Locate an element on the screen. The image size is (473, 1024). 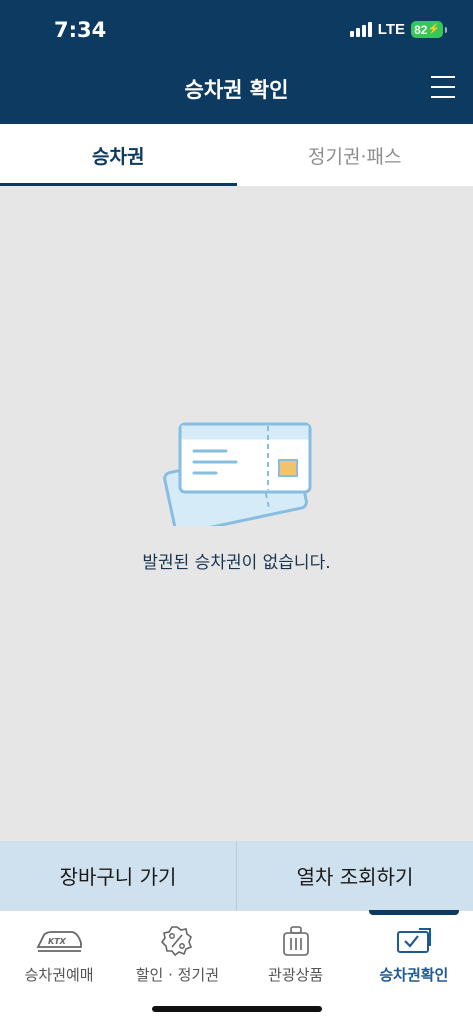
tab-season-pass: 정기권·패스 is located at coordinates (355, 155).